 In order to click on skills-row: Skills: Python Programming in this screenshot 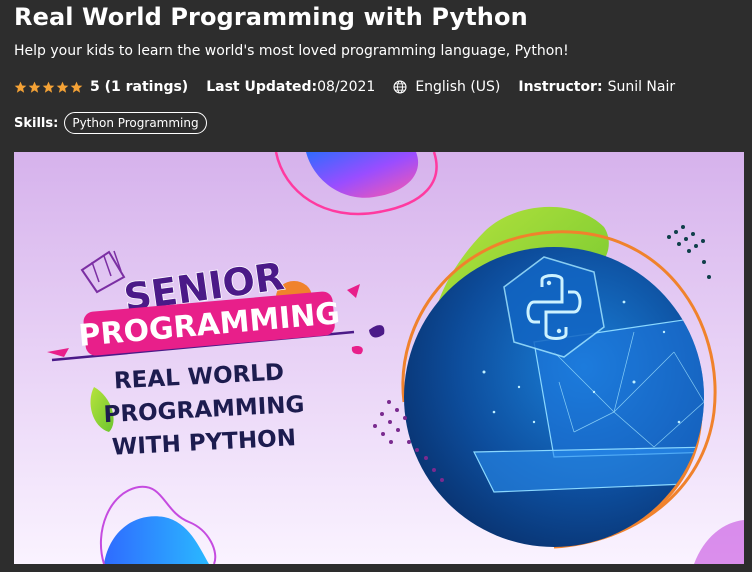, I will do `click(110, 123)`.